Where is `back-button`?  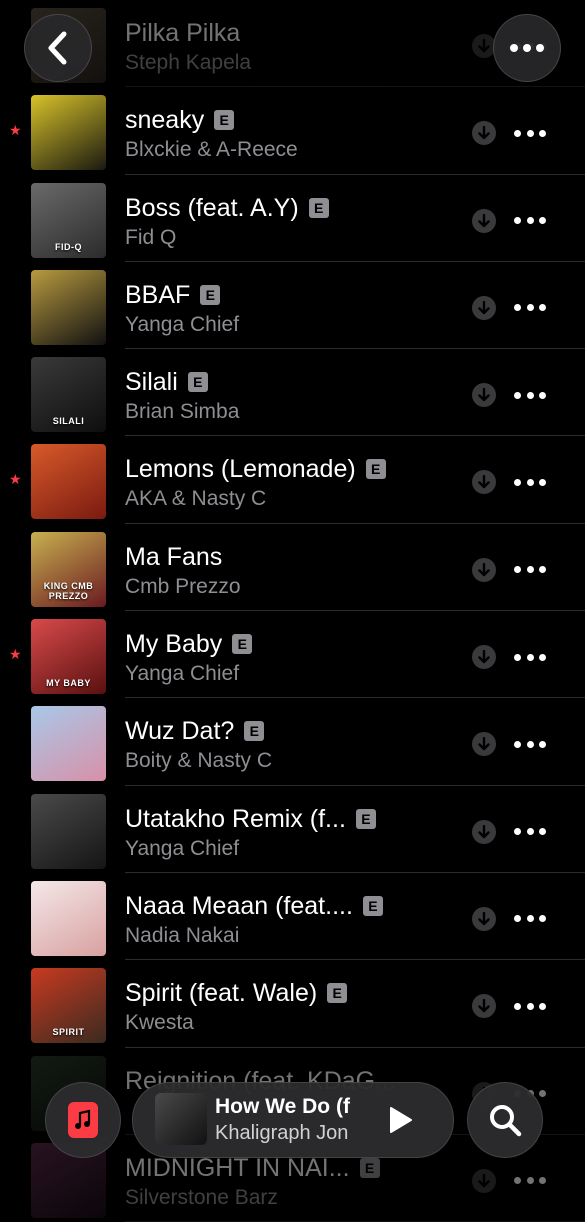
back-button is located at coordinates (58, 48).